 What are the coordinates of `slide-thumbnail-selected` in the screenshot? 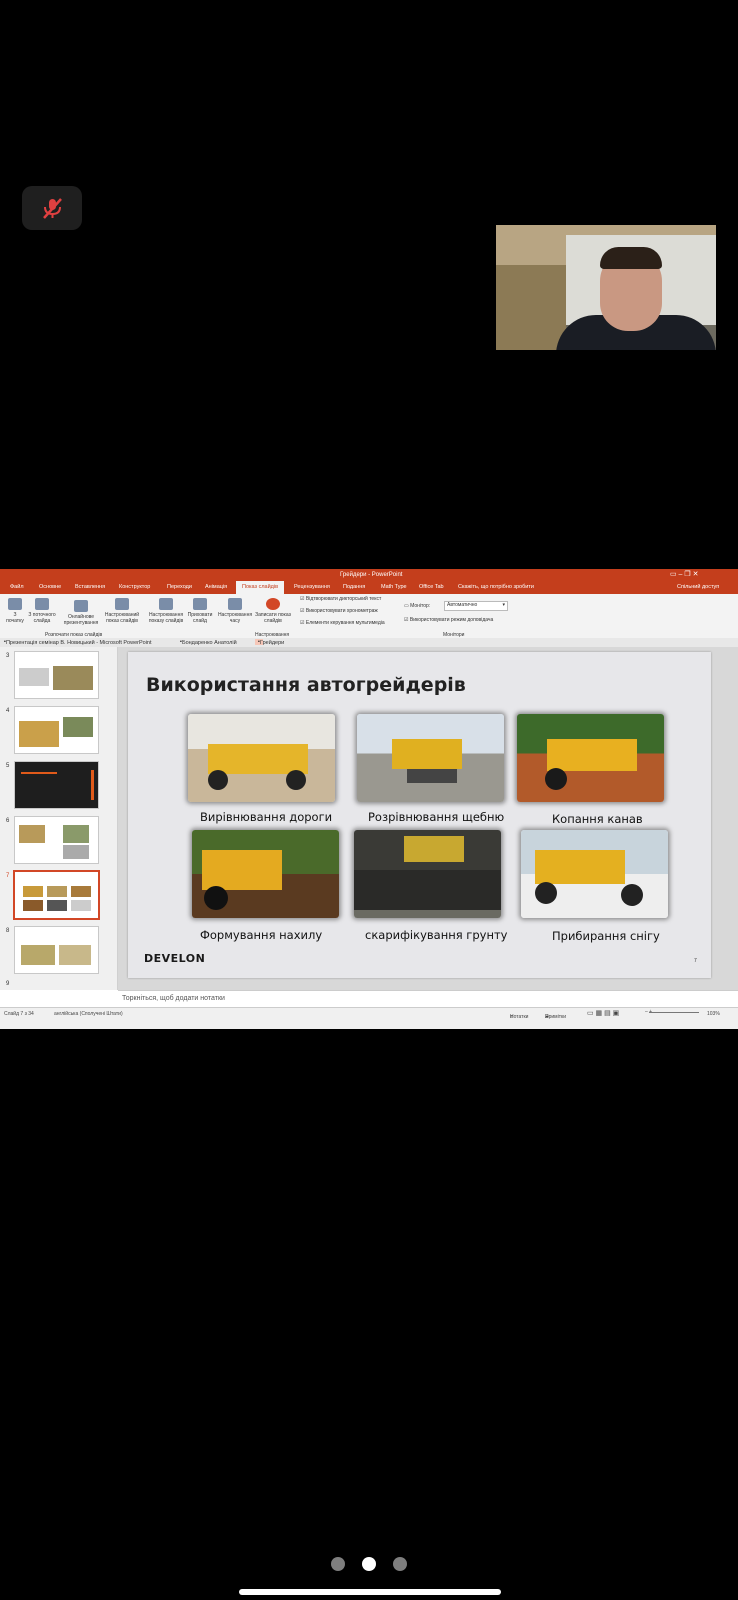 It's located at (56, 895).